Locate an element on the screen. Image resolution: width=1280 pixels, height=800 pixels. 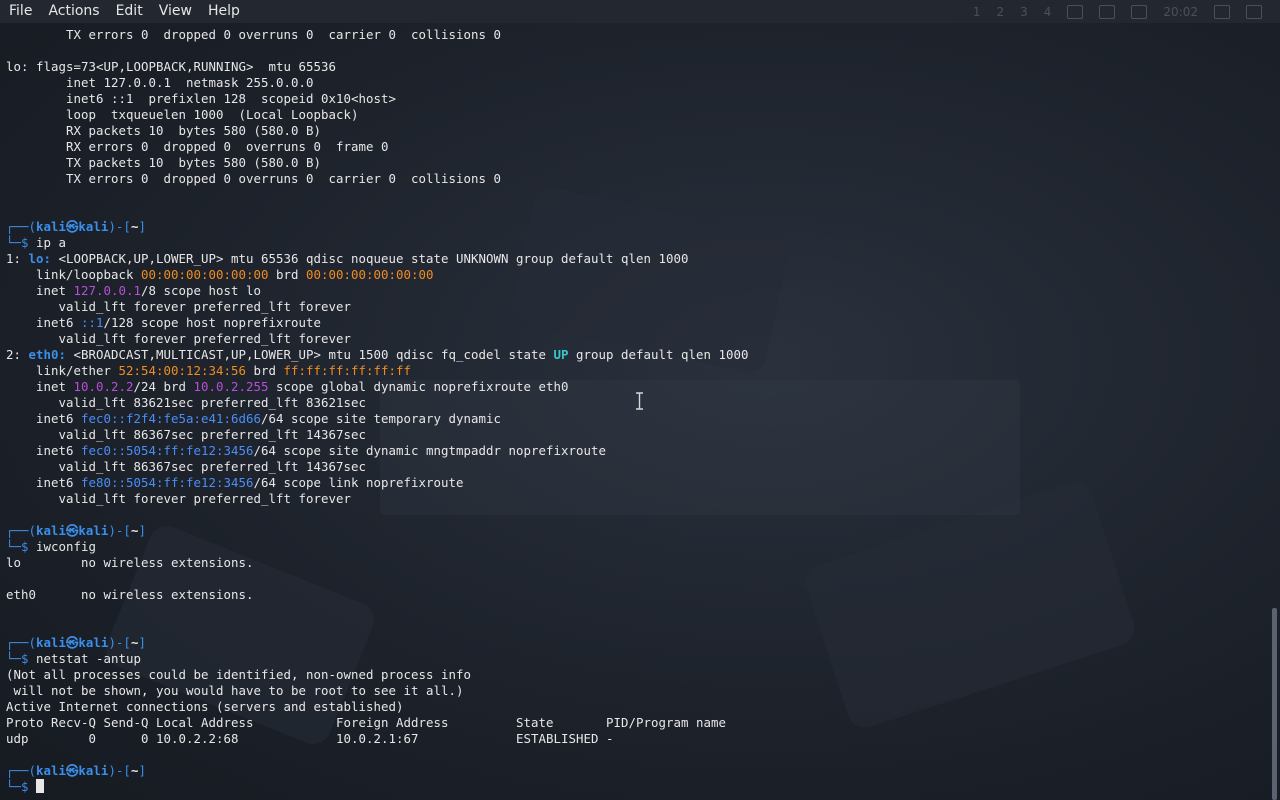
terminal-line: loop txqueuelen 1000 (Local Loopback) is located at coordinates (182, 115).